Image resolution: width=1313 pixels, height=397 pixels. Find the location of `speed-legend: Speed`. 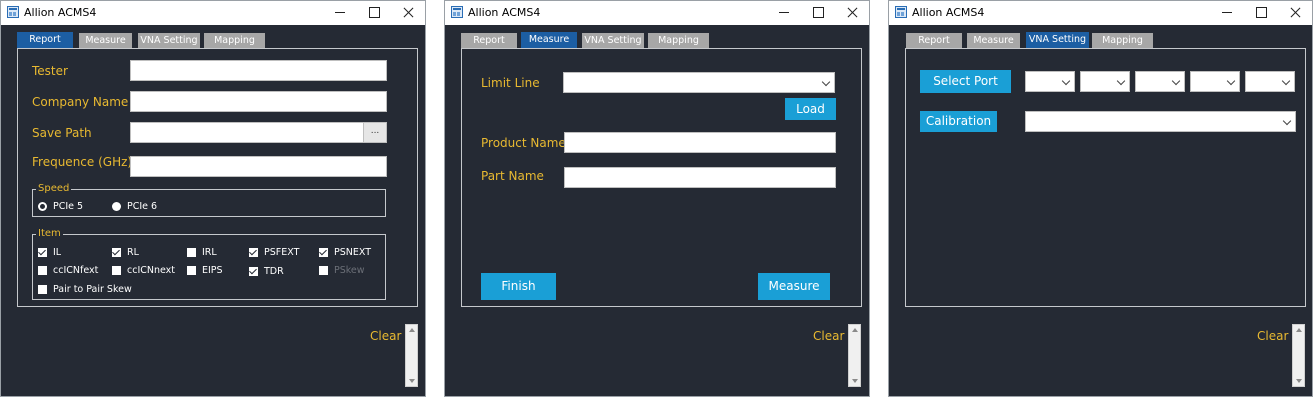

speed-legend: Speed is located at coordinates (54, 188).